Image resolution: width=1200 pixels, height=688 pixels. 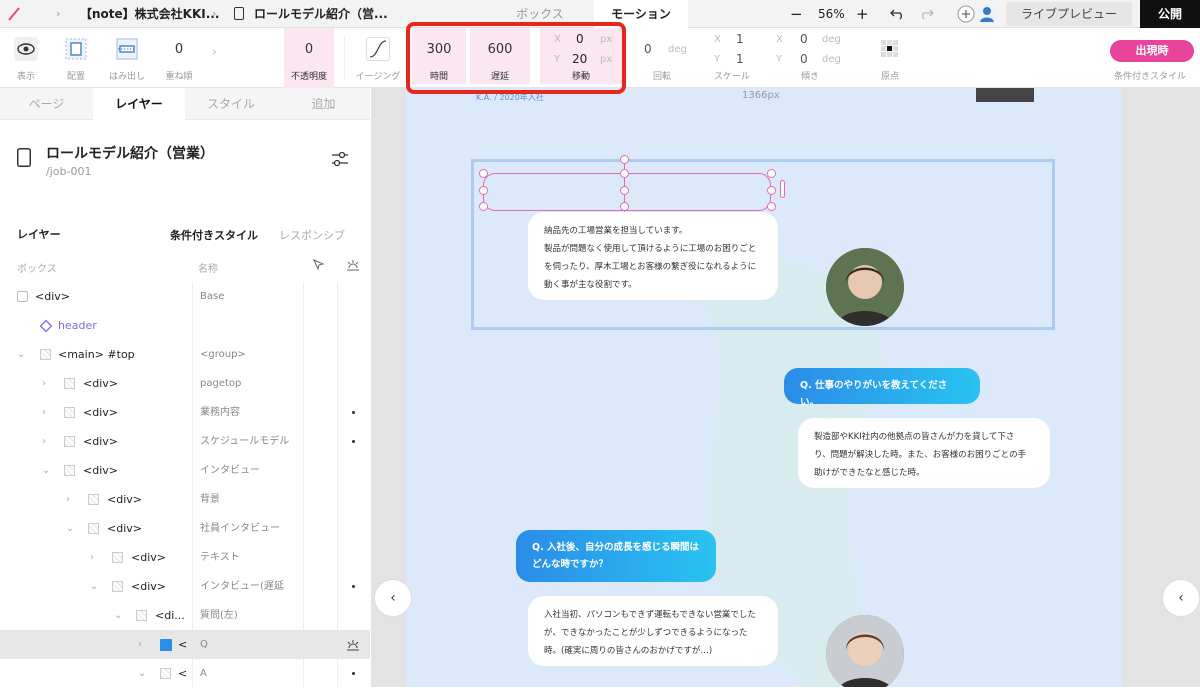 I want to click on highlight-box, so click(x=516, y=58).